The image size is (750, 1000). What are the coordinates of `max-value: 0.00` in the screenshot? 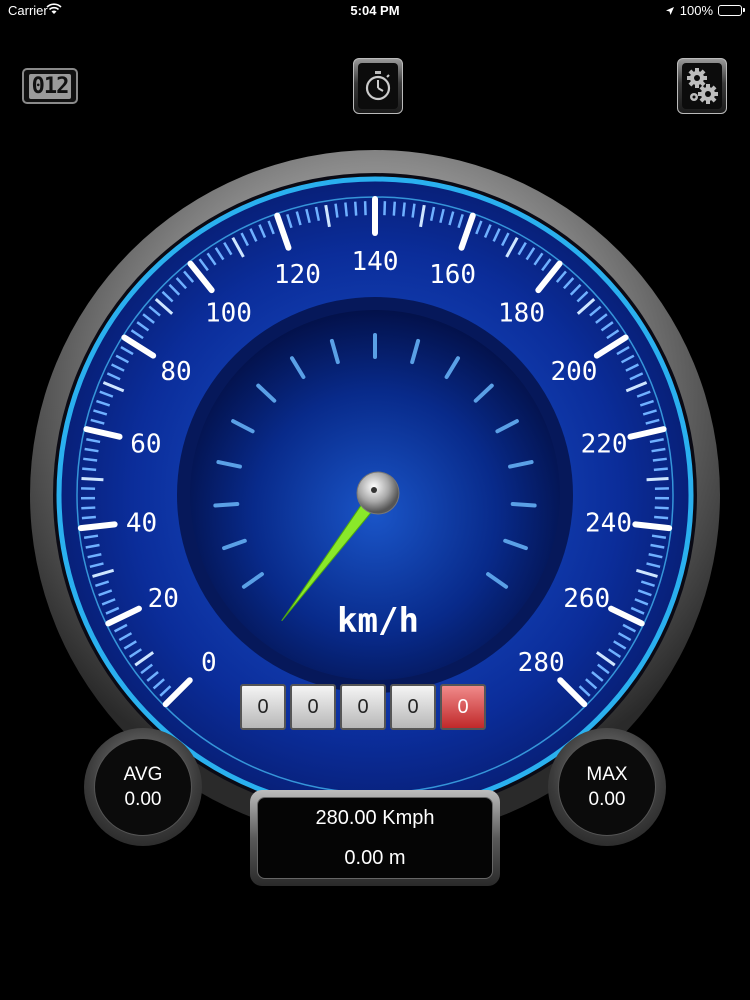 It's located at (607, 799).